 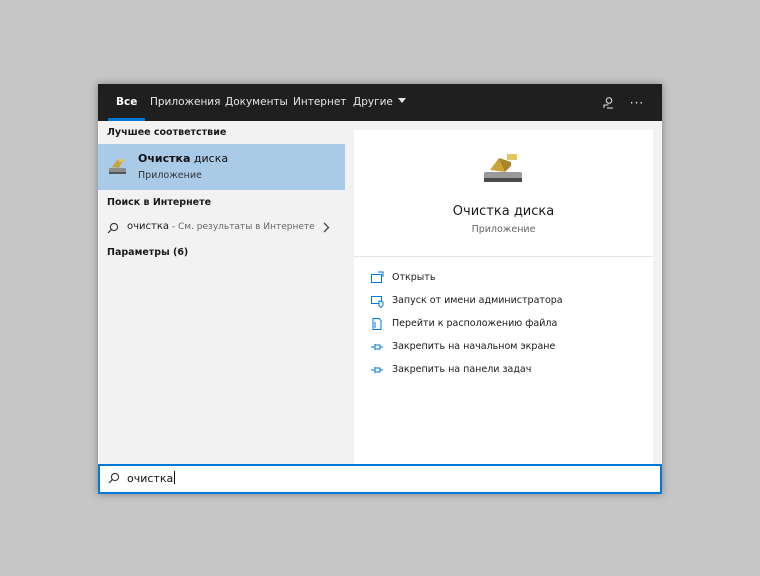 What do you see at coordinates (505, 280) in the screenshot?
I see `action-open: Открыть` at bounding box center [505, 280].